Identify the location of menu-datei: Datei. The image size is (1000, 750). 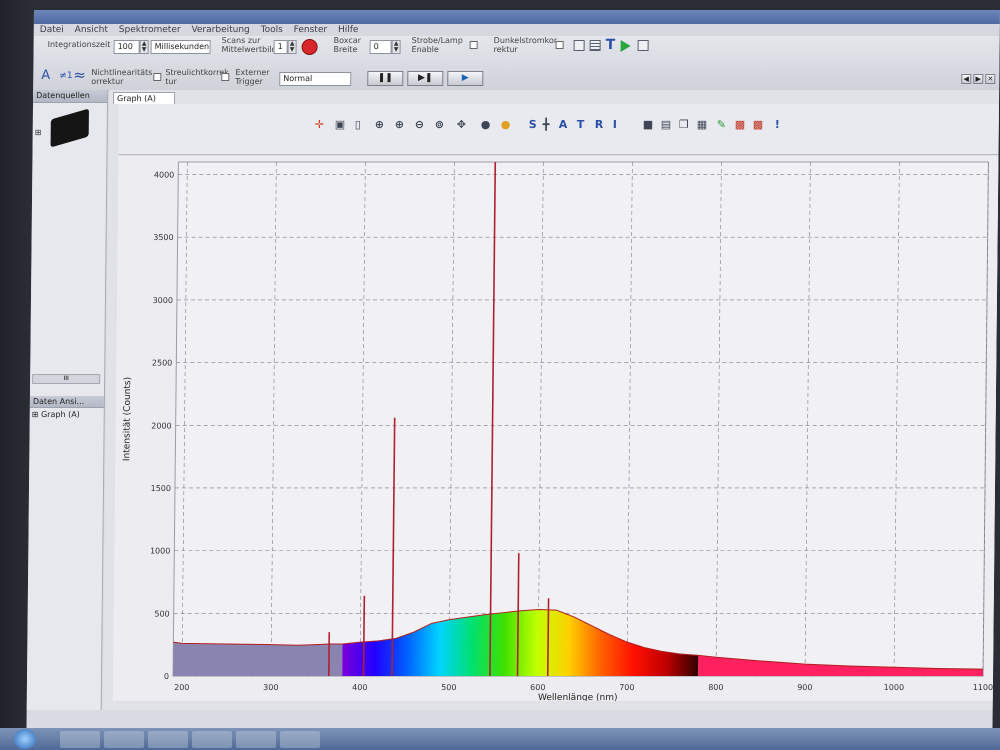
(52, 30).